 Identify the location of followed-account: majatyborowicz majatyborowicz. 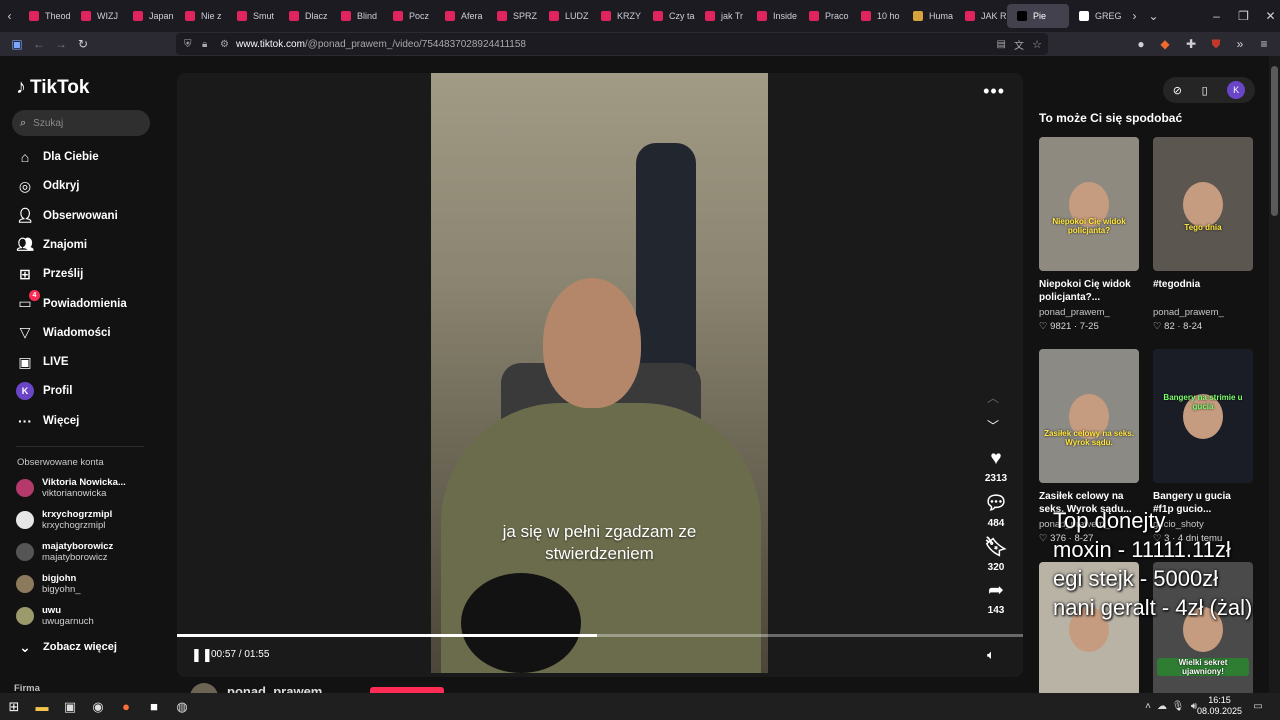
(64, 552).